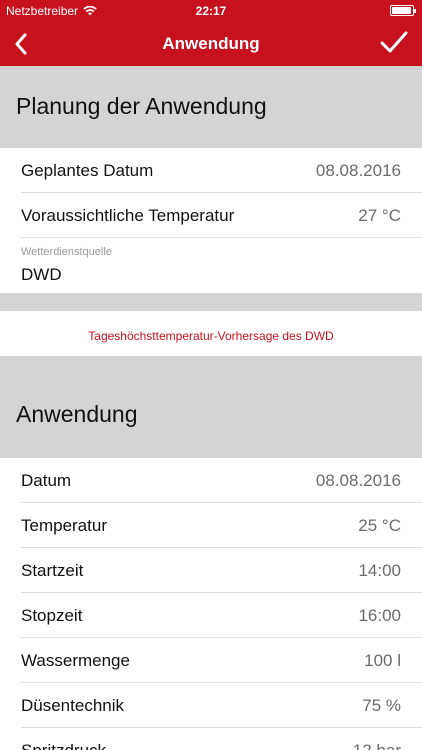 This screenshot has width=422, height=750. I want to click on stop-time-row: Stopzeit 16:00, so click(211, 615).